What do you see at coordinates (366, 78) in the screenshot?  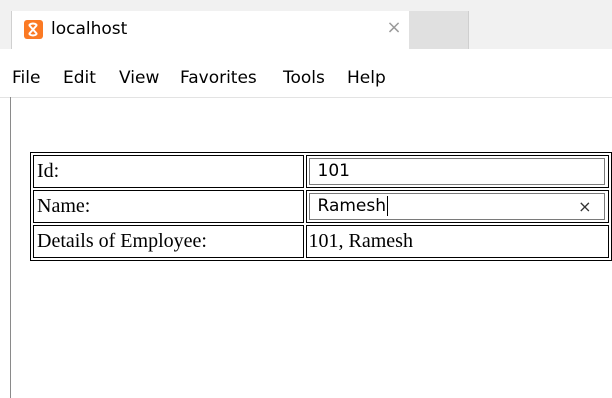 I see `menu-help: Help` at bounding box center [366, 78].